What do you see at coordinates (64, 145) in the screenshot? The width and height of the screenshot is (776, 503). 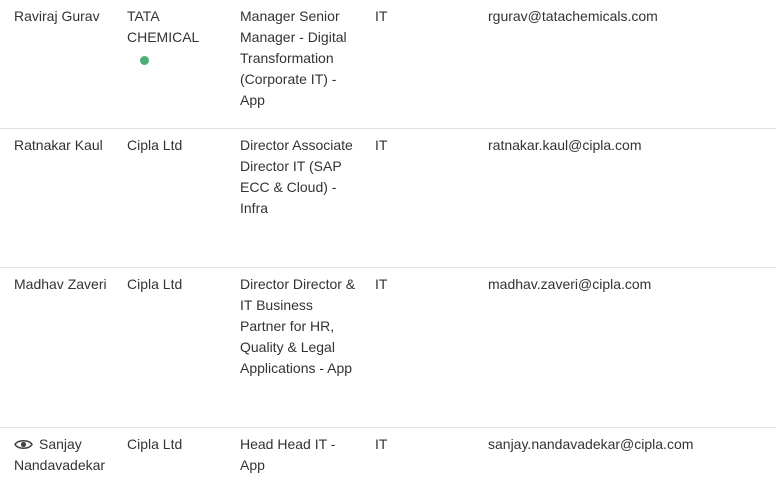 I see `contact-name: Ratnakar Kaul` at bounding box center [64, 145].